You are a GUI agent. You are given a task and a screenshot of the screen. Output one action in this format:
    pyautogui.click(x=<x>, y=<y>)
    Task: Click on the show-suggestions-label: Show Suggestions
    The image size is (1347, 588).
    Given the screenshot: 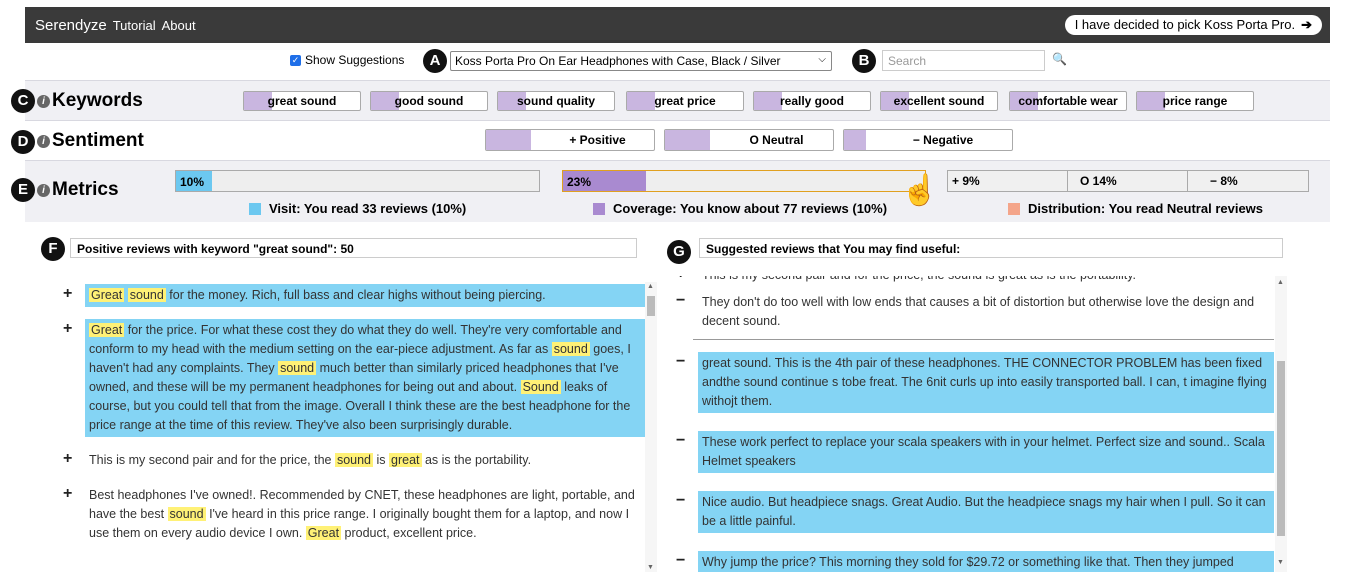 What is the action you would take?
    pyautogui.click(x=355, y=60)
    